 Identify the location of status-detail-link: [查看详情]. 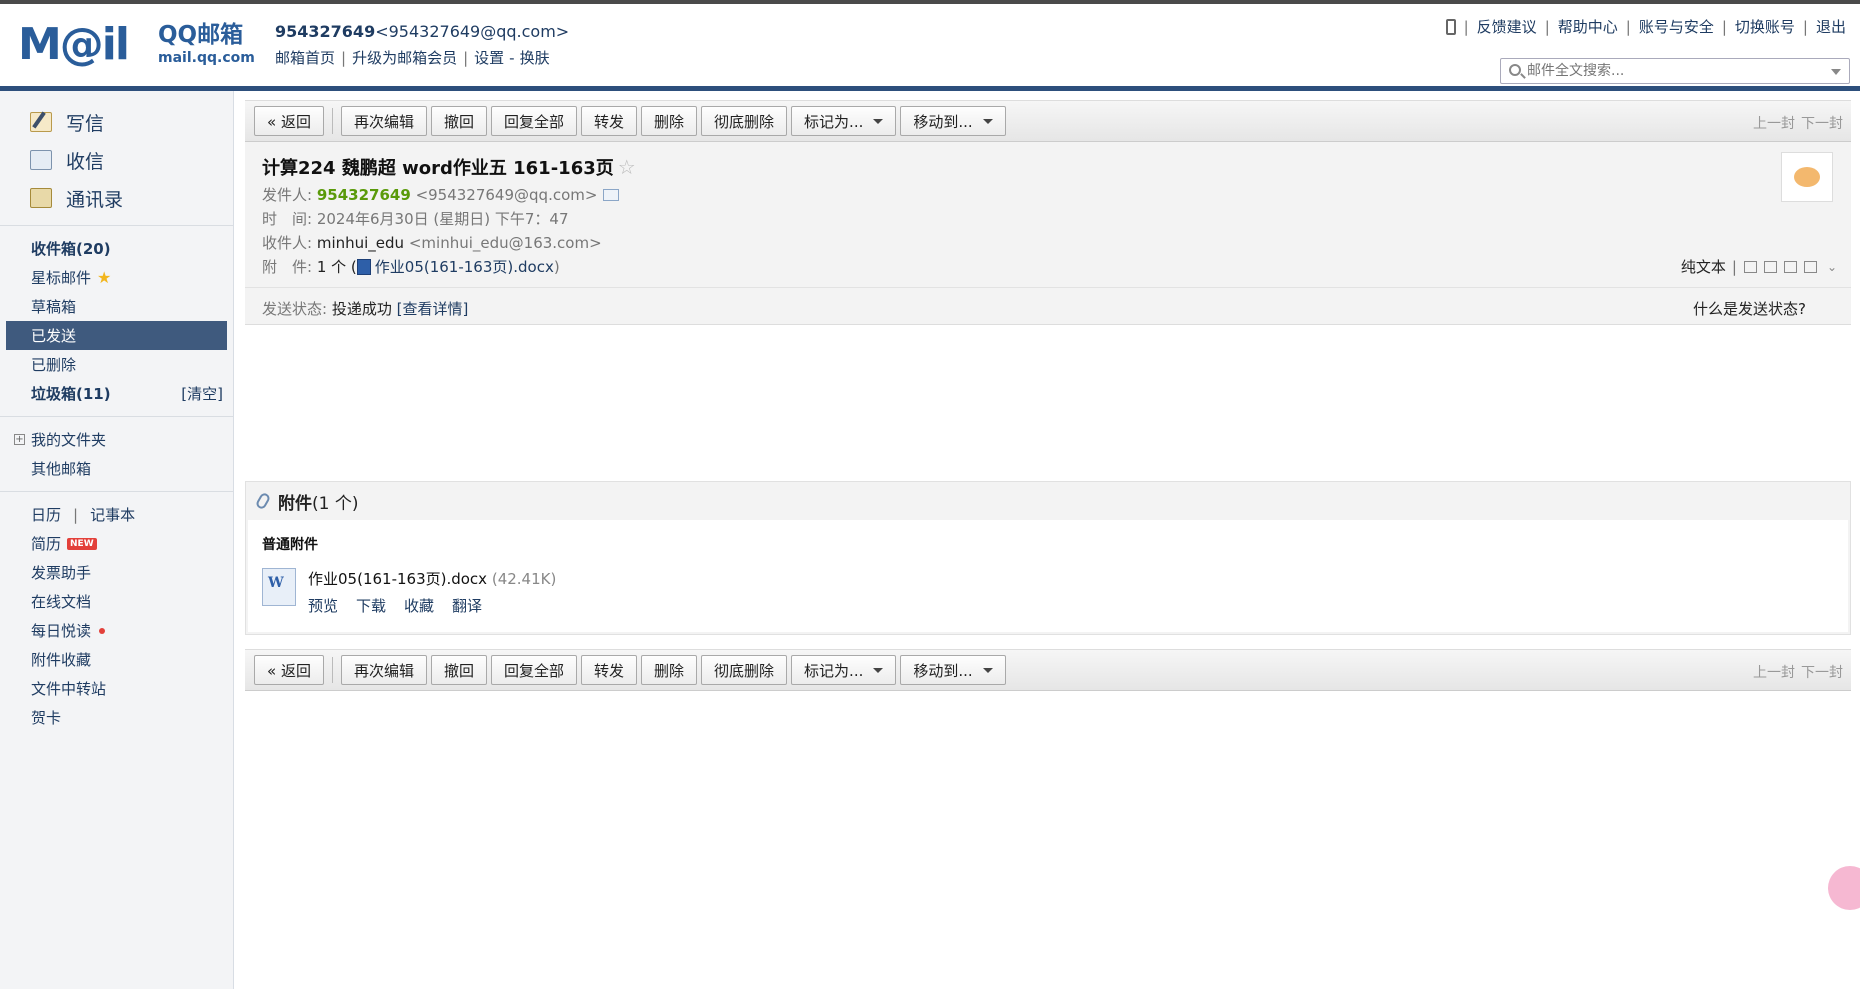
(433, 309).